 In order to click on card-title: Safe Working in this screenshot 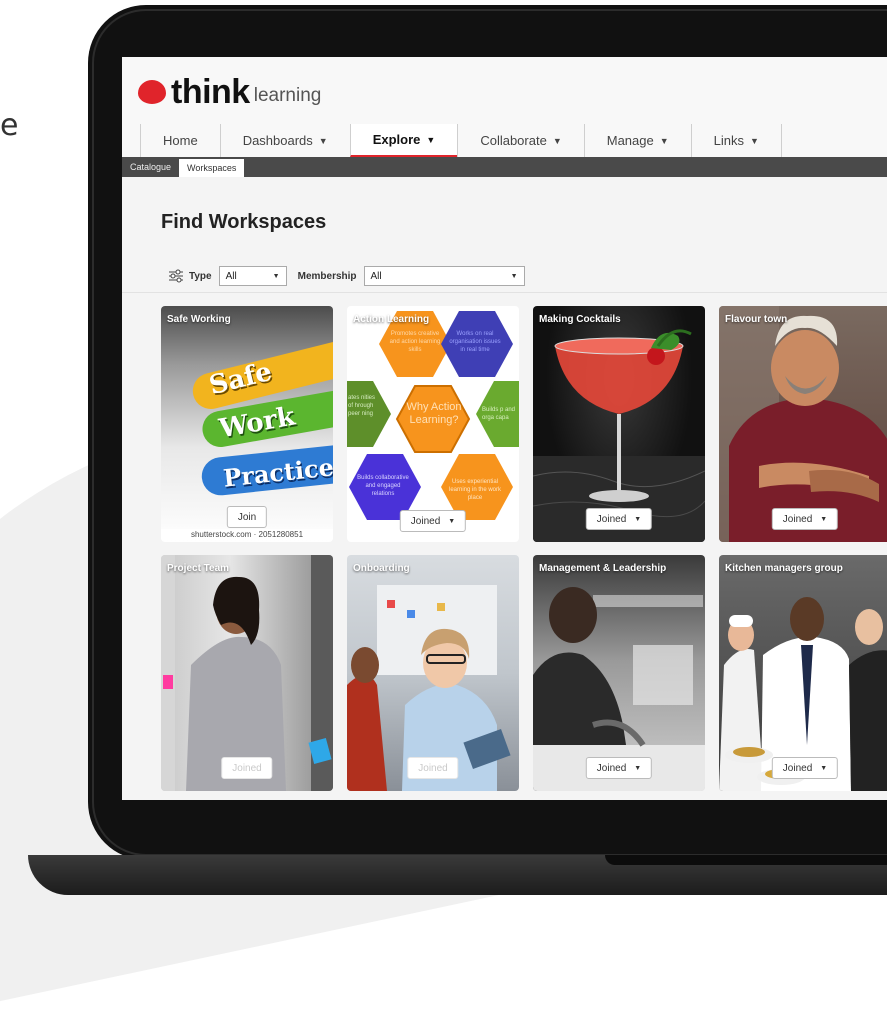, I will do `click(199, 319)`.